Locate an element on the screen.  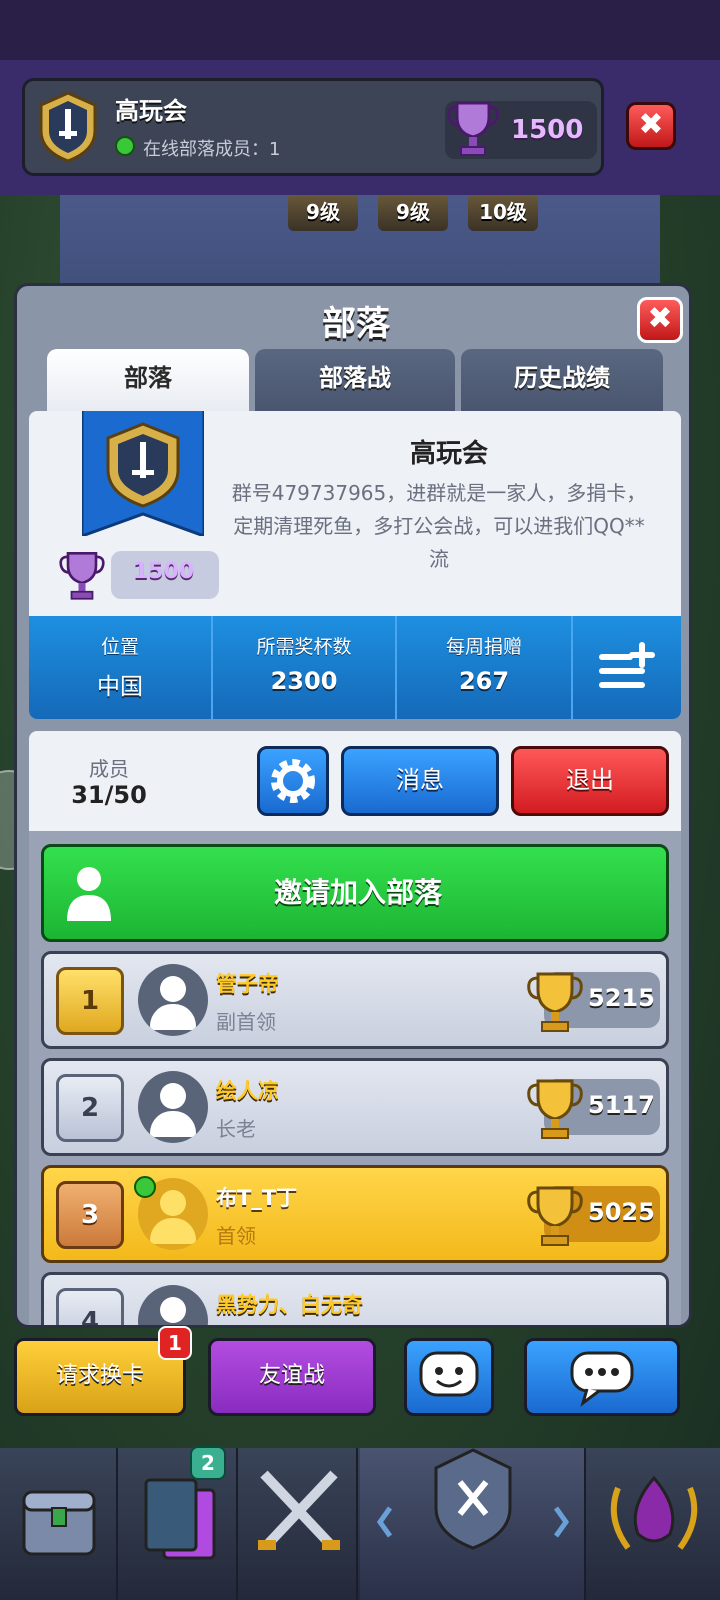
nav-events is located at coordinates (654, 1524).